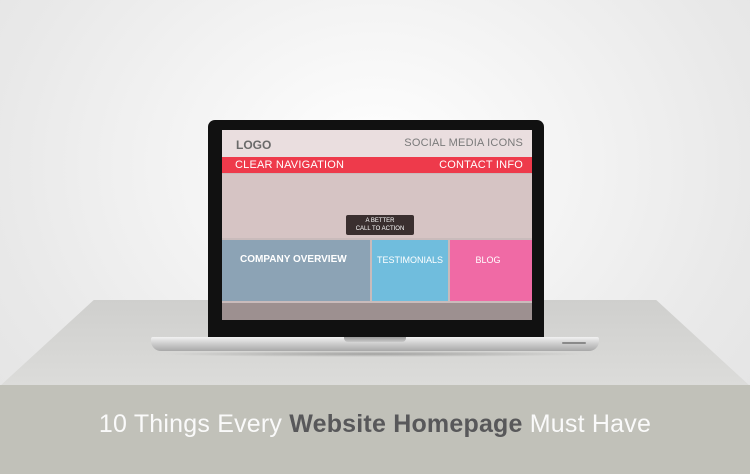  I want to click on testimonials-label: TESTIMONIALS, so click(409, 260).